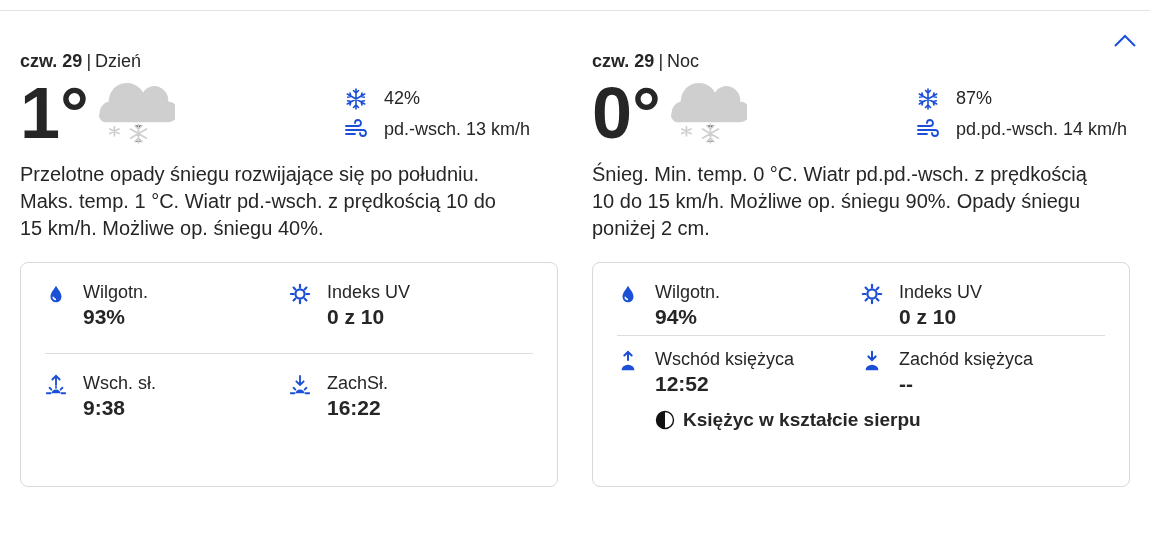 This screenshot has height=552, width=1150. What do you see at coordinates (402, 98) in the screenshot?
I see `precipitation-chance: 42%` at bounding box center [402, 98].